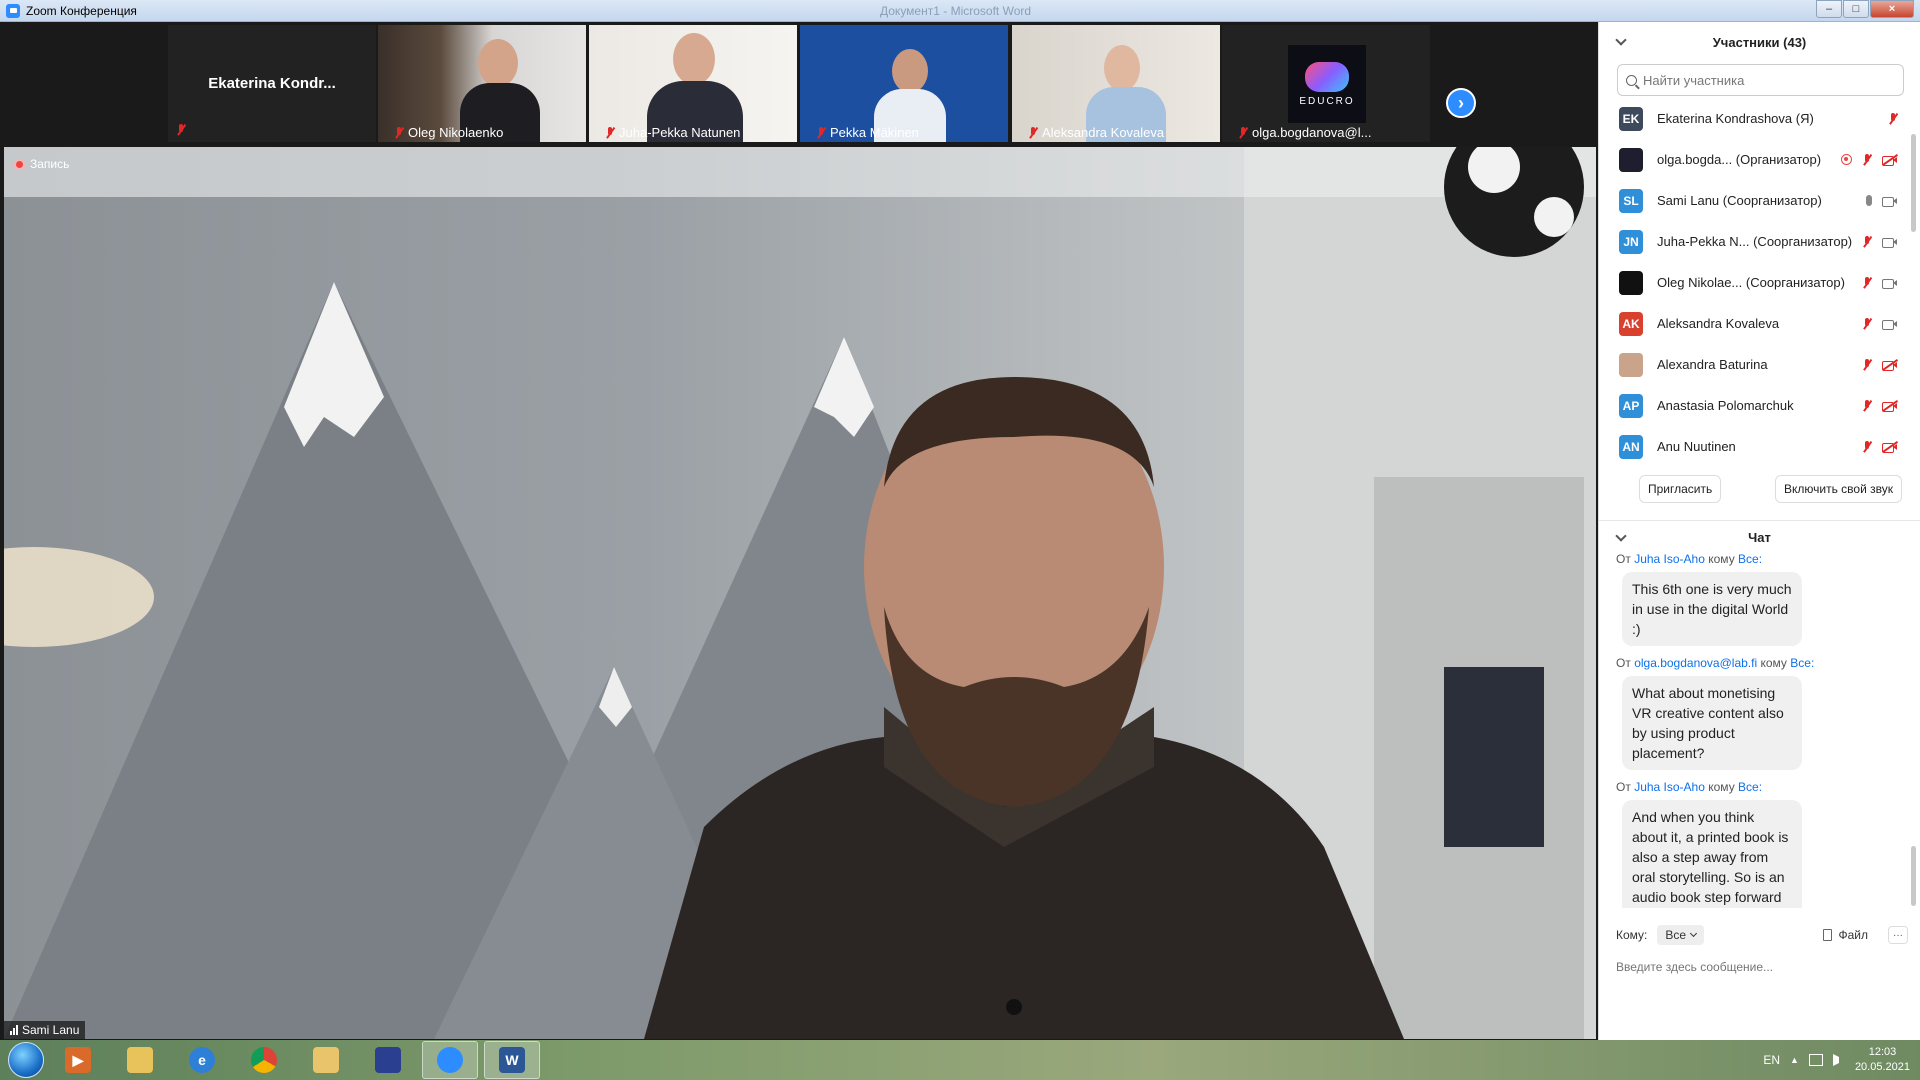 The image size is (1920, 1080). I want to click on participant-actions: Пригласить Включить свой звук, so click(1759, 485).